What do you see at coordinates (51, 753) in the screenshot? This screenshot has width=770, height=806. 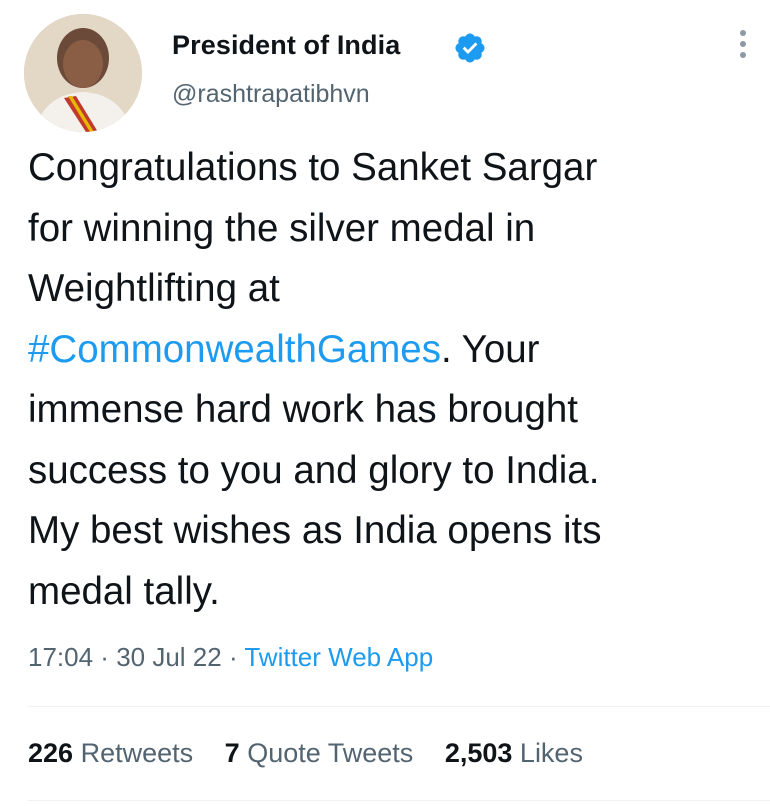 I see `retweets-count: 226` at bounding box center [51, 753].